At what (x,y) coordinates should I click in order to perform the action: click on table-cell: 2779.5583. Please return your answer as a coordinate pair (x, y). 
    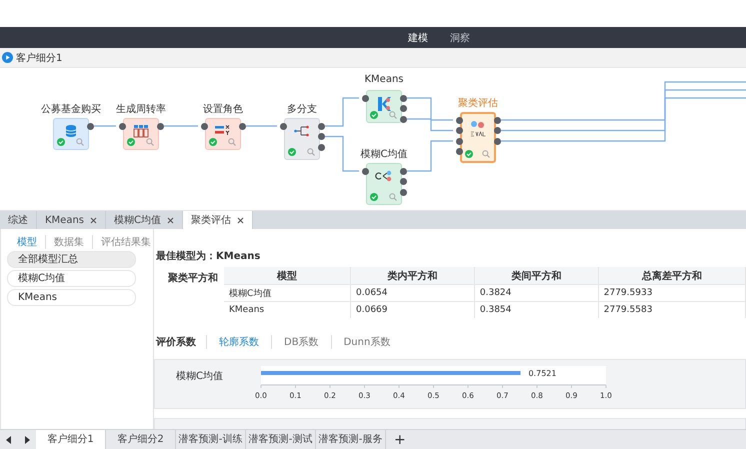
    Looking at the image, I should click on (672, 310).